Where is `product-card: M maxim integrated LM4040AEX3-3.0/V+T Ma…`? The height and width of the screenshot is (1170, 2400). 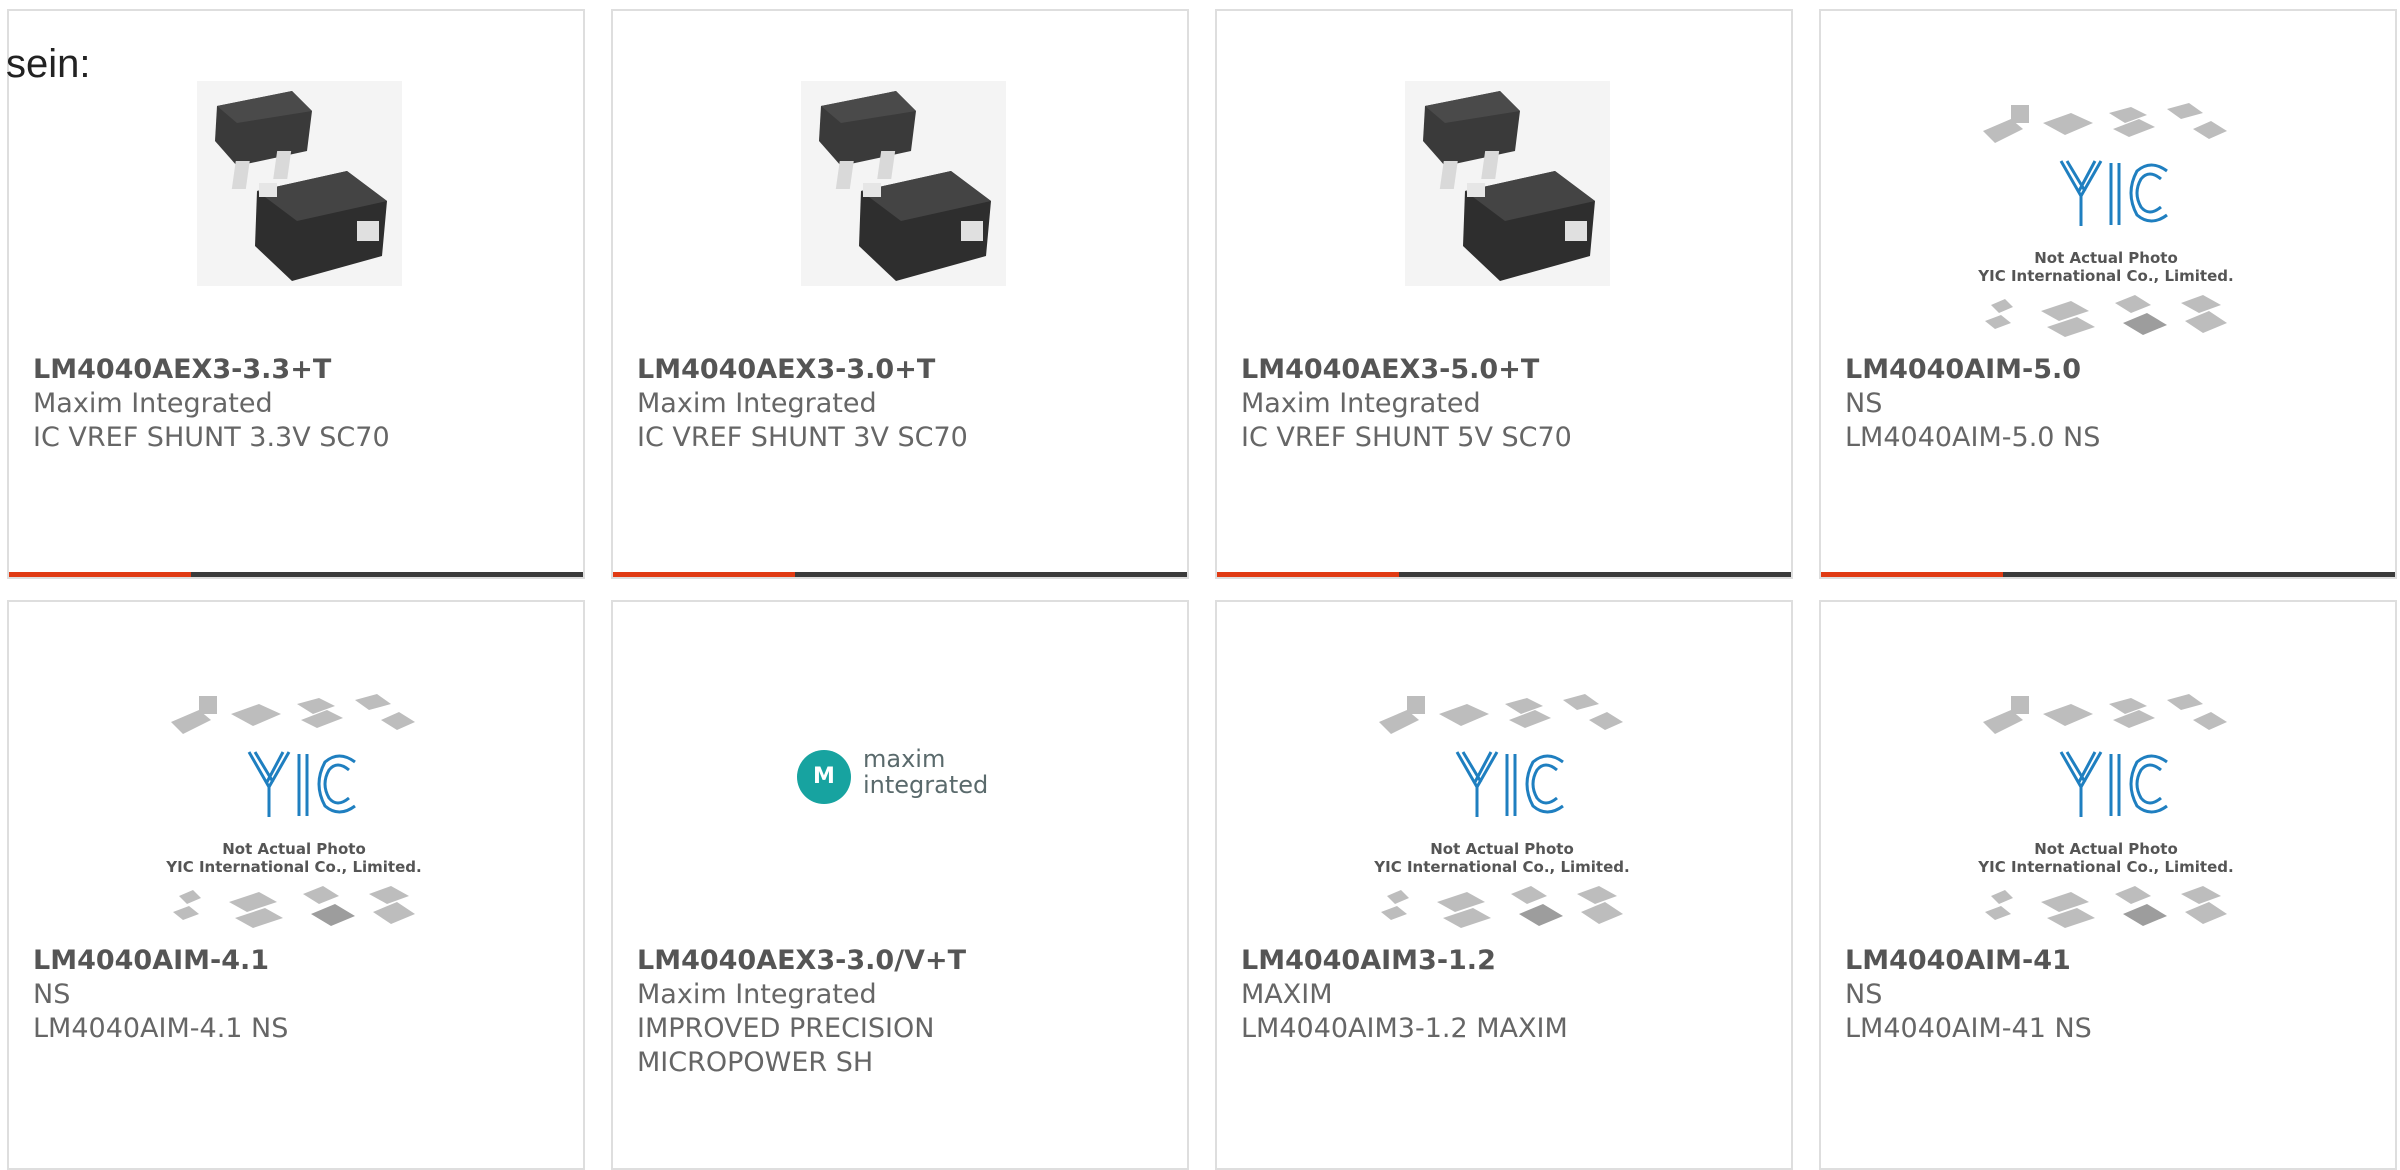
product-card: M maxim integrated LM4040AEX3-3.0/V+T Ma… is located at coordinates (900, 885).